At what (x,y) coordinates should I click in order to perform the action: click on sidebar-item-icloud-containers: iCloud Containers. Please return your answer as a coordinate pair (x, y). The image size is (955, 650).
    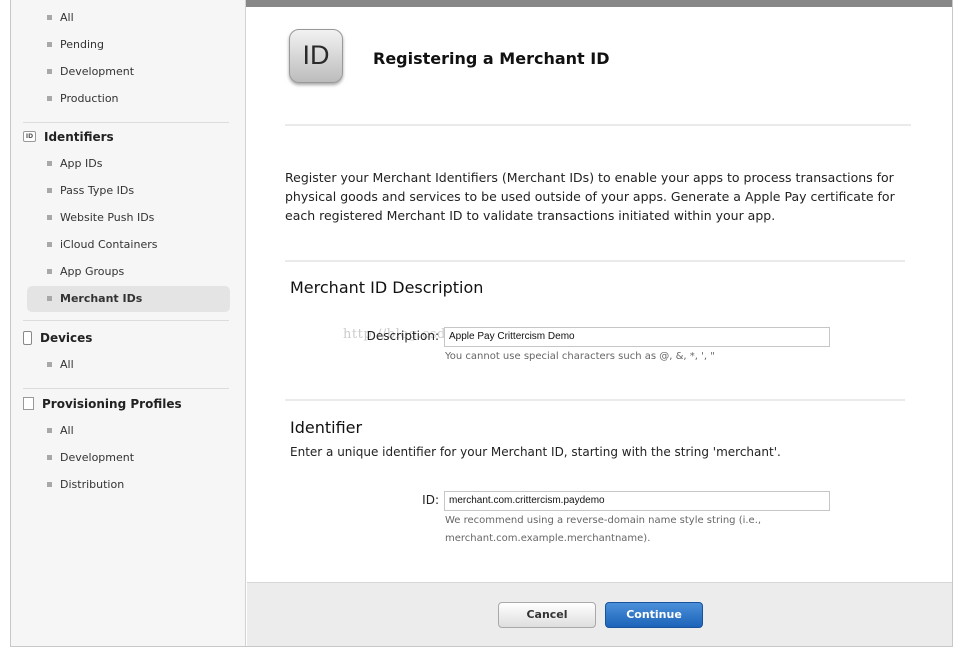
    Looking at the image, I should click on (102, 245).